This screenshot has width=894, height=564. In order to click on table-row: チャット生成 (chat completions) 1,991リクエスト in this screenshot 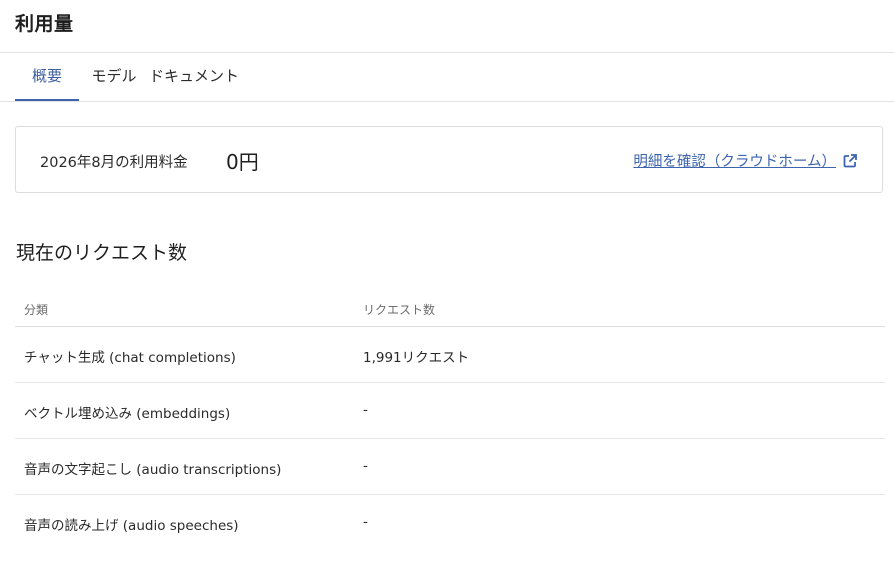, I will do `click(450, 355)`.